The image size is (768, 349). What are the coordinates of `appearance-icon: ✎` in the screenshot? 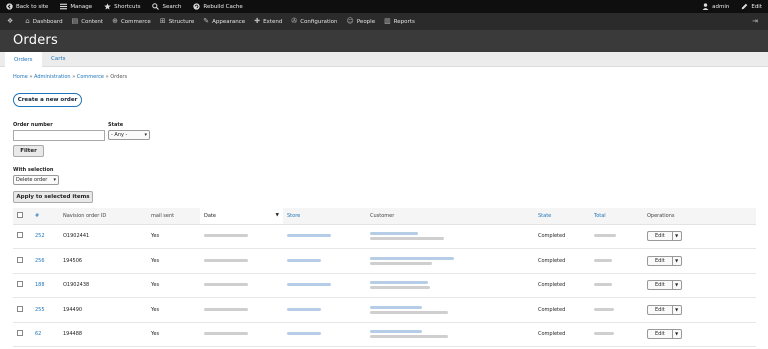 It's located at (206, 21).